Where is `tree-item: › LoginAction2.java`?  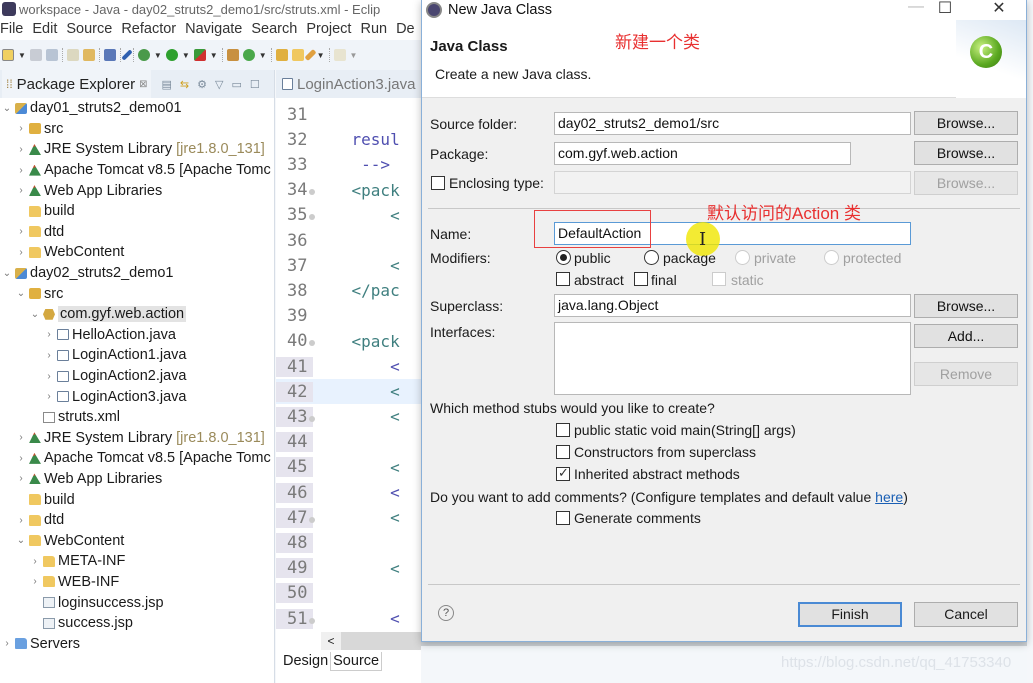 tree-item: › LoginAction2.java is located at coordinates (137, 376).